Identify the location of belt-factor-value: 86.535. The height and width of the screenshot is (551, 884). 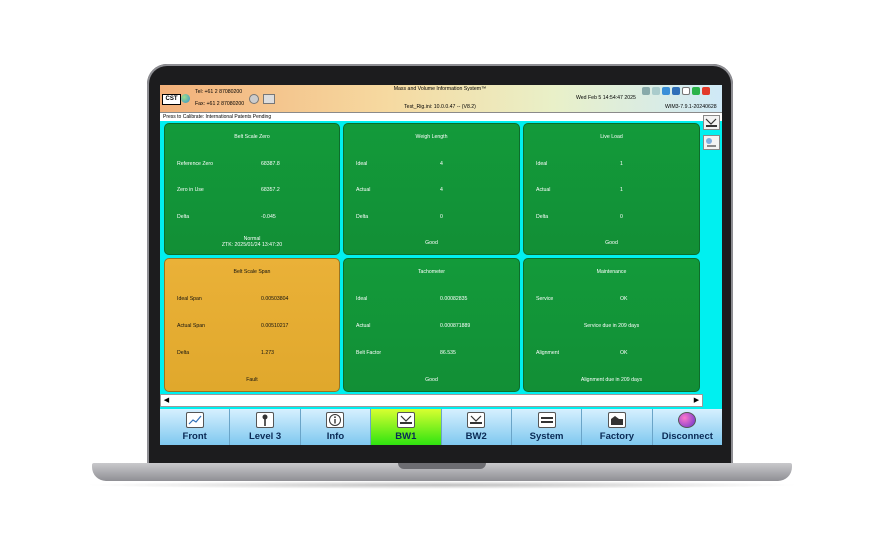
(448, 353).